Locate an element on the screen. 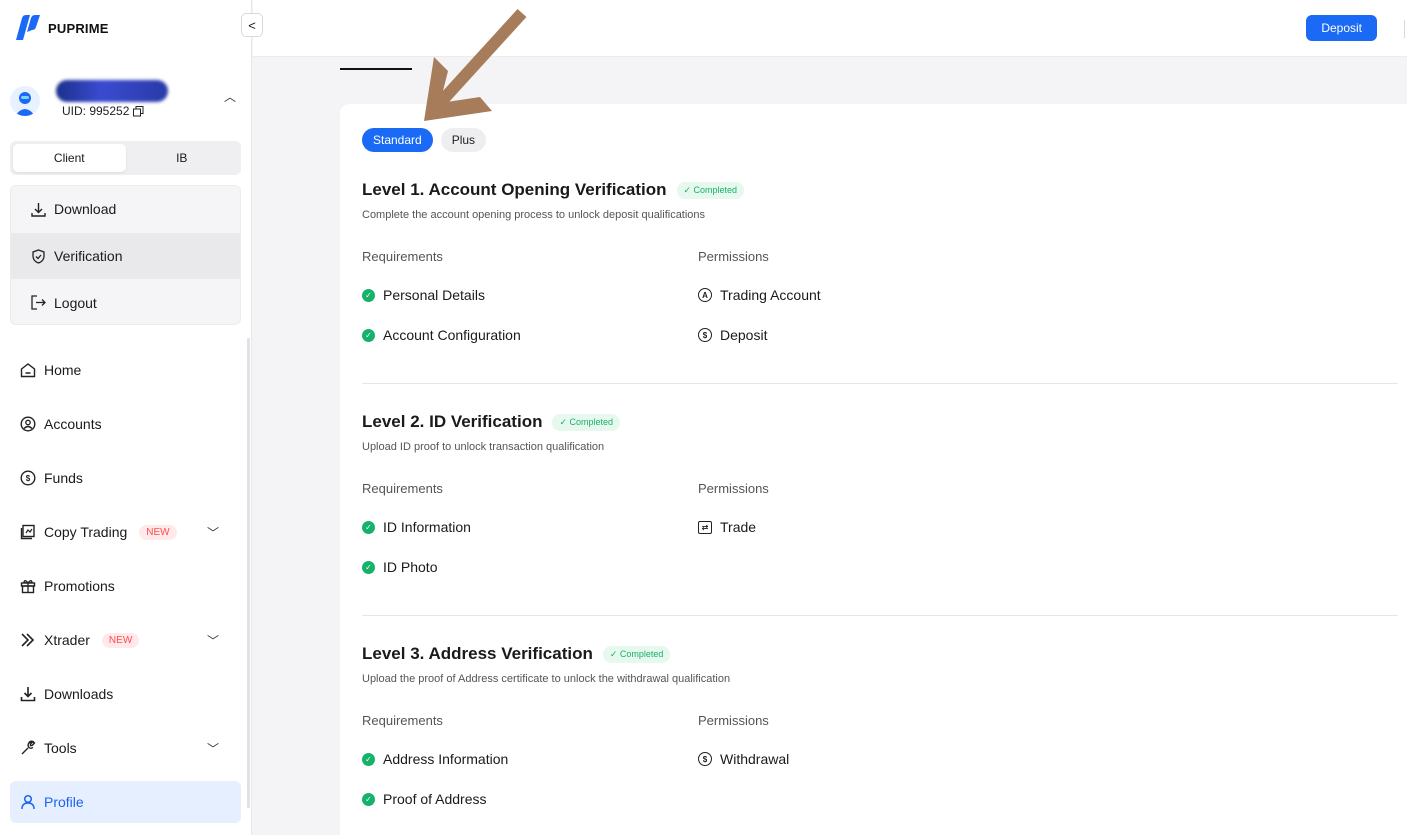 This screenshot has width=1407, height=835. menu-item-label: Verification is located at coordinates (88, 256).